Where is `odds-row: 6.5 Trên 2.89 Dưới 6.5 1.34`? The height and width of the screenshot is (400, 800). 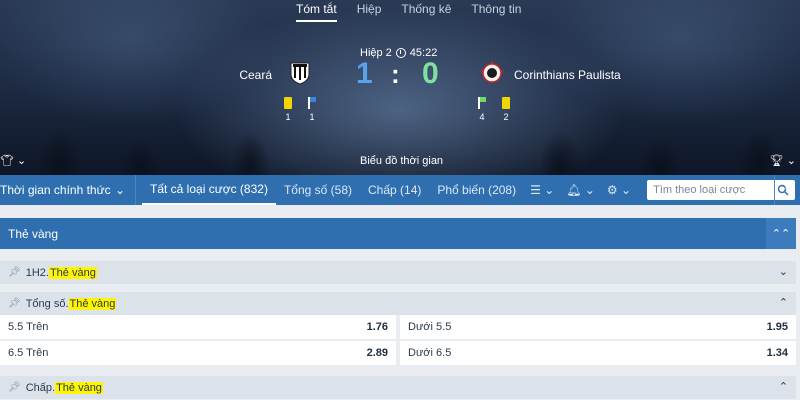
odds-row: 6.5 Trên 2.89 Dưới 6.5 1.34 is located at coordinates (398, 353).